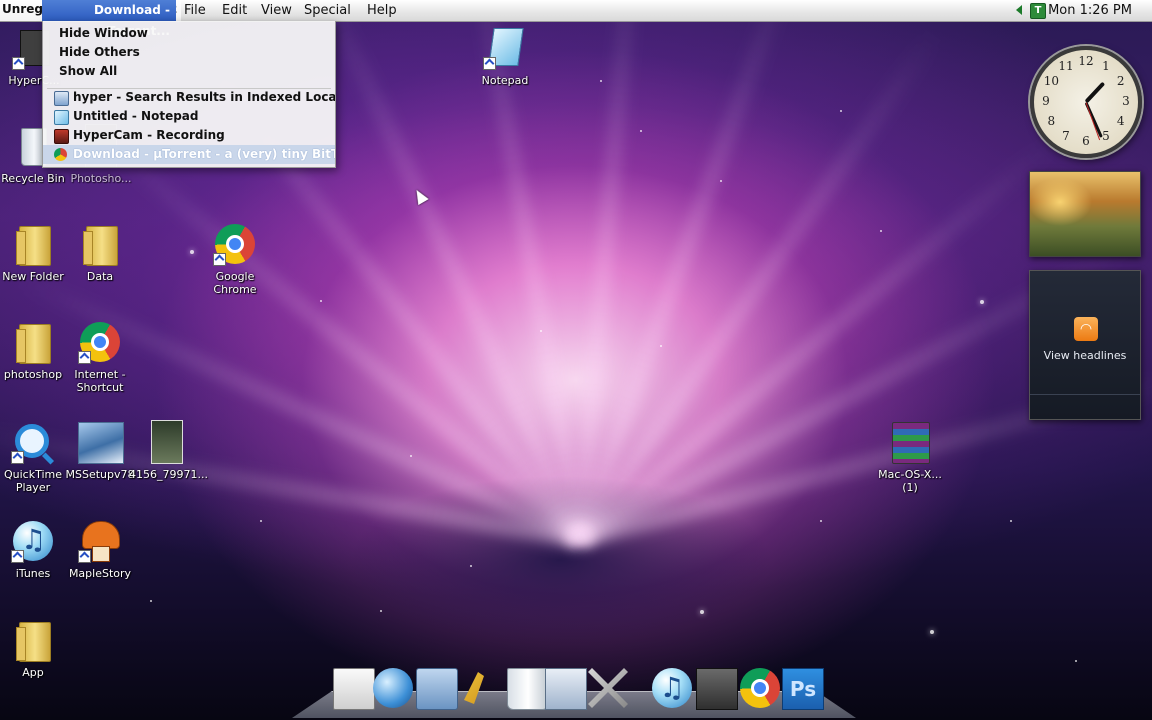 This screenshot has height=720, width=1152. I want to click on icon-label: New Folder, so click(33, 276).